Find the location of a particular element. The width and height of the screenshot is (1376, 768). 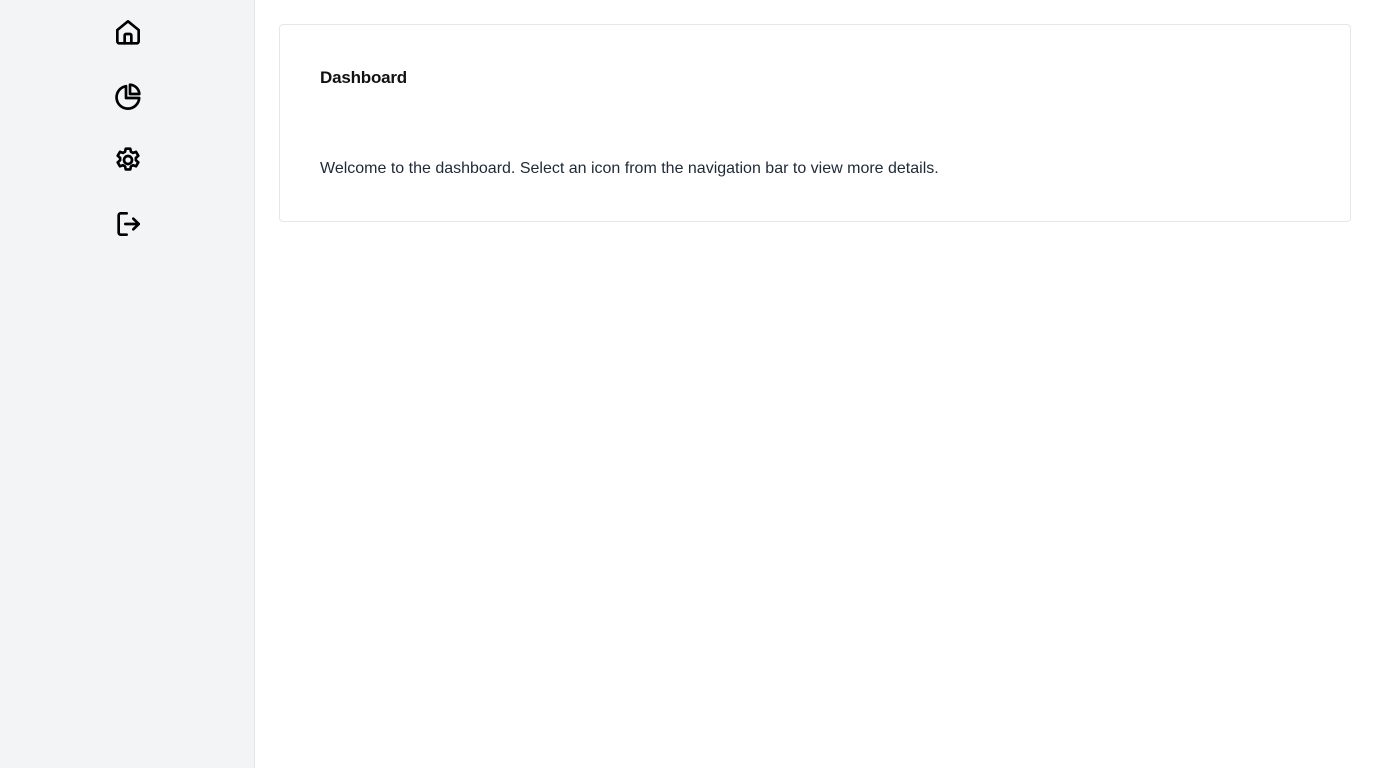

home-icon is located at coordinates (128, 32).